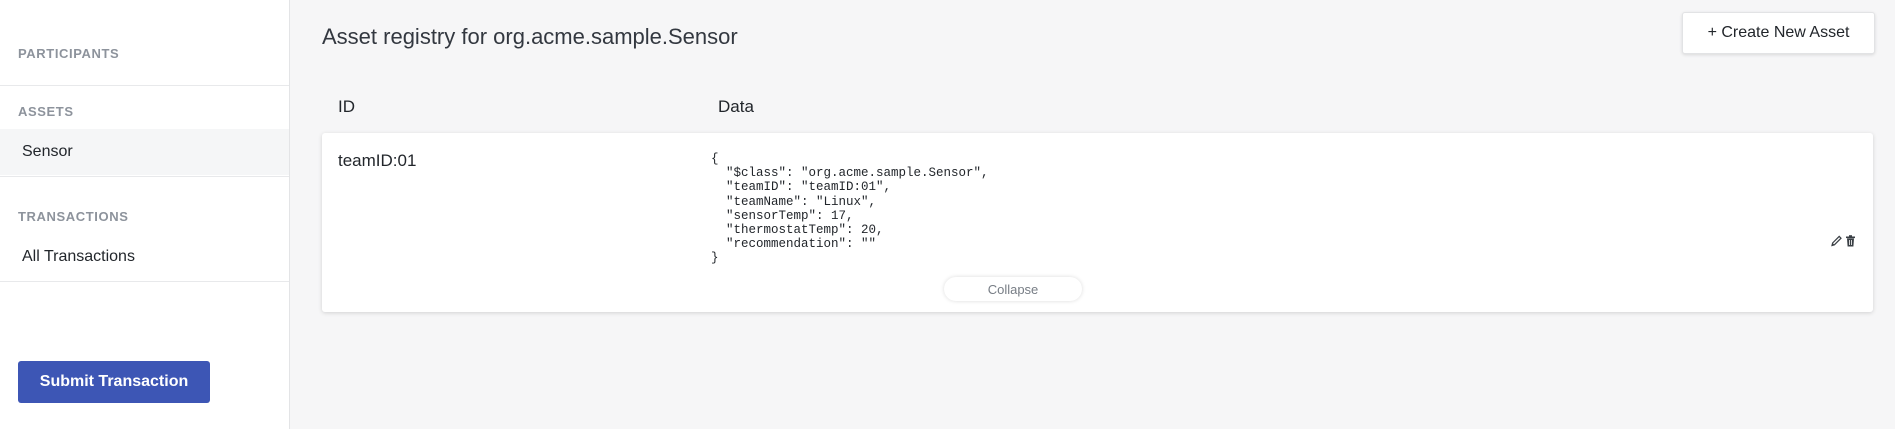 Image resolution: width=1895 pixels, height=429 pixels. I want to click on sidebar-item-all-transactions: All Transactions, so click(144, 257).